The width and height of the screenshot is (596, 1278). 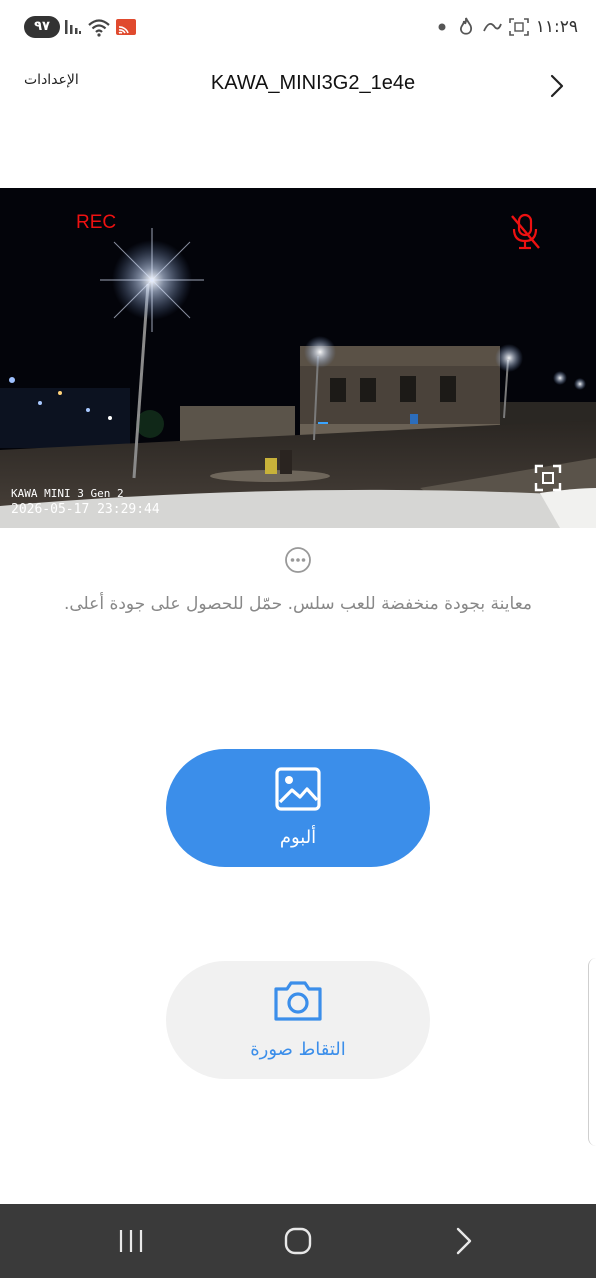 I want to click on flame-icon, so click(x=466, y=26).